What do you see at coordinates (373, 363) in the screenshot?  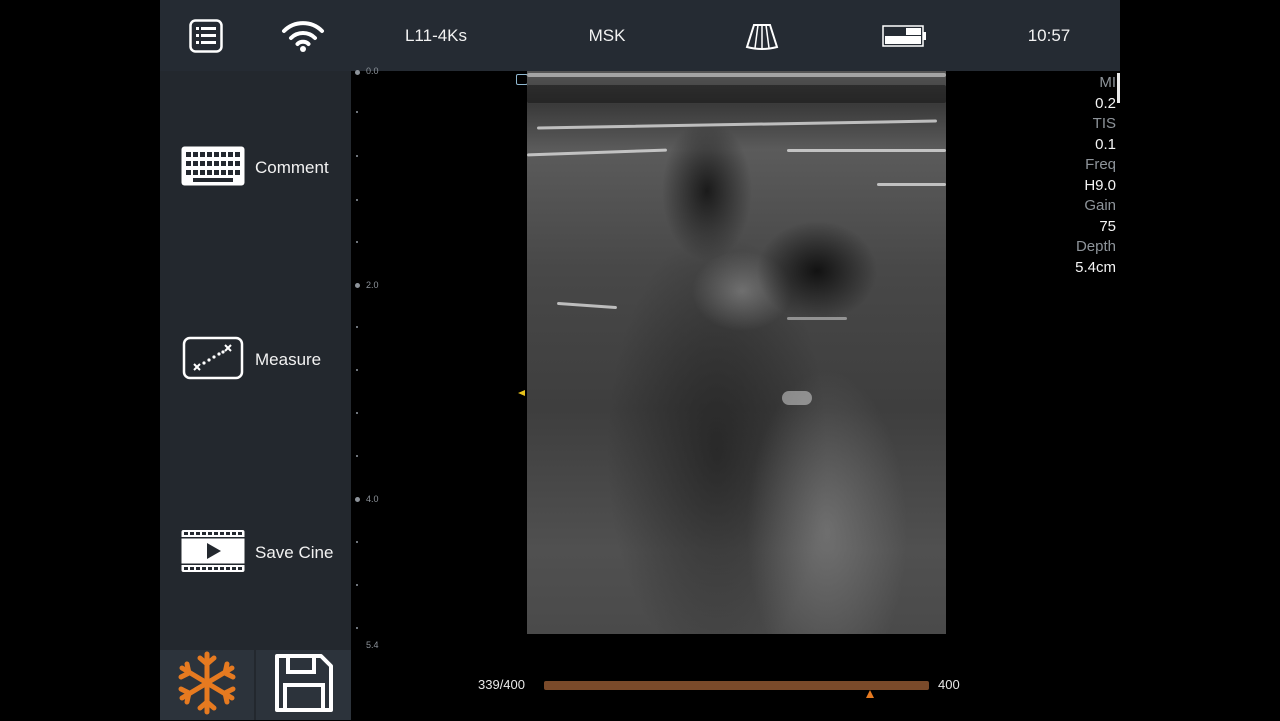 I see `depth-ruler: 0.0 2.0 4.0 5.4` at bounding box center [373, 363].